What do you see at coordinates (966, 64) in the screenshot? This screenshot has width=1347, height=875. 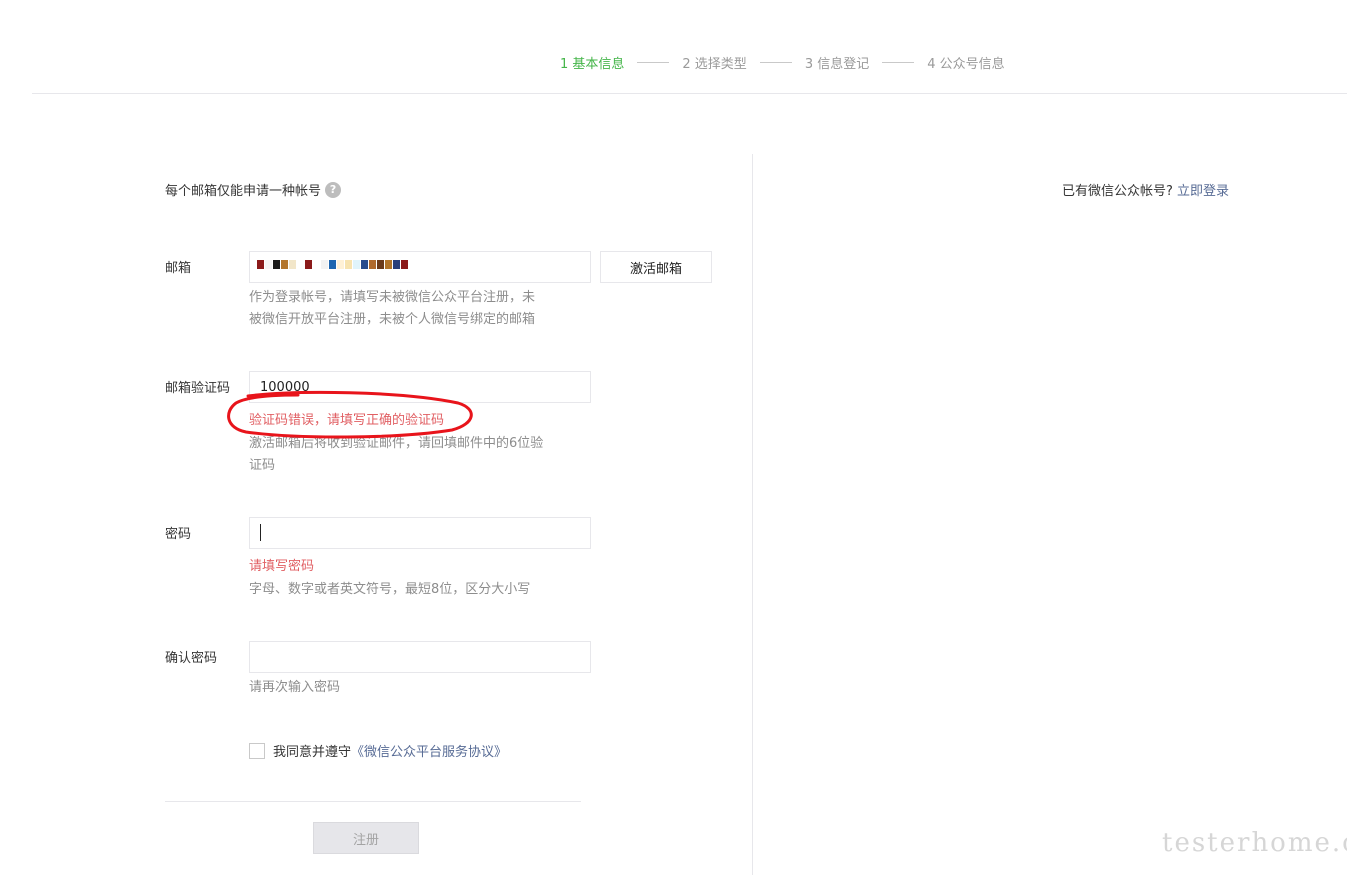 I see `step-account-info: 4 公众号信息` at bounding box center [966, 64].